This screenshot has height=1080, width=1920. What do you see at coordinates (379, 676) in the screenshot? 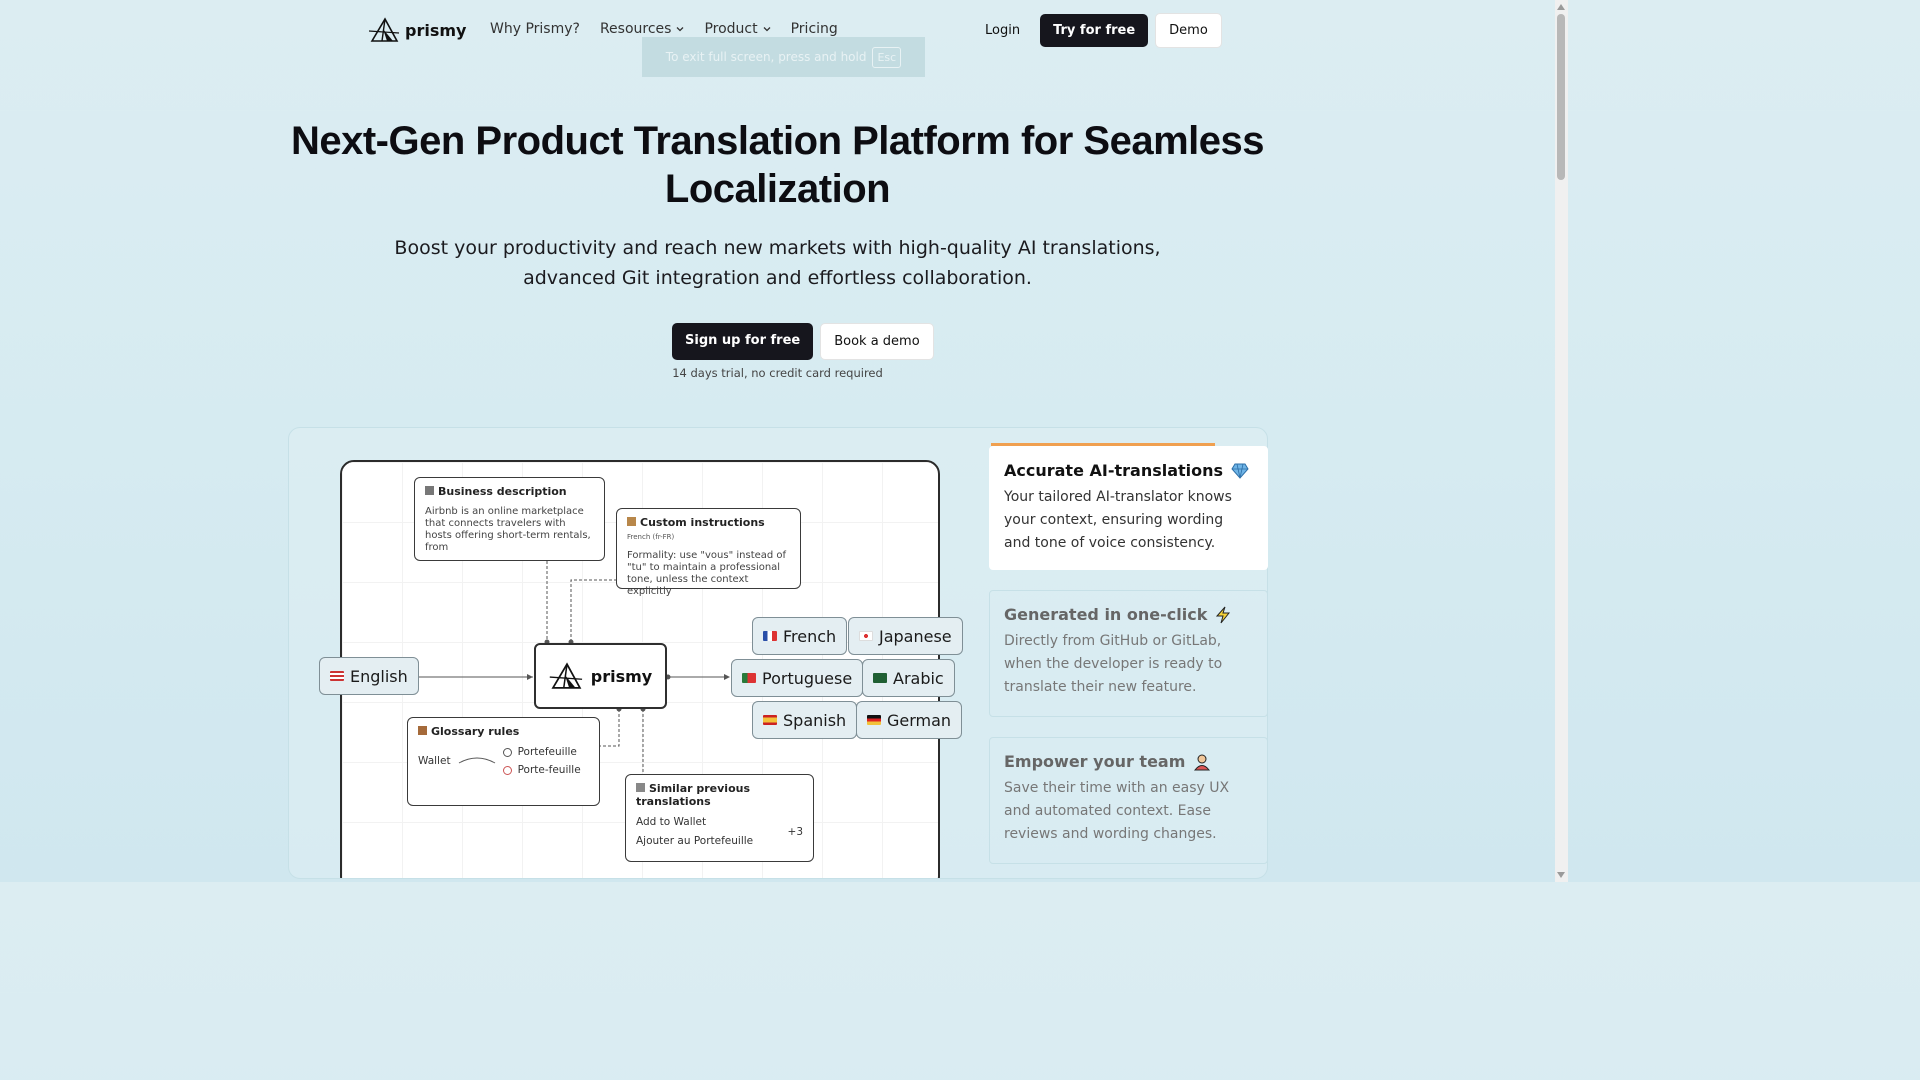
I see `language-label: English` at bounding box center [379, 676].